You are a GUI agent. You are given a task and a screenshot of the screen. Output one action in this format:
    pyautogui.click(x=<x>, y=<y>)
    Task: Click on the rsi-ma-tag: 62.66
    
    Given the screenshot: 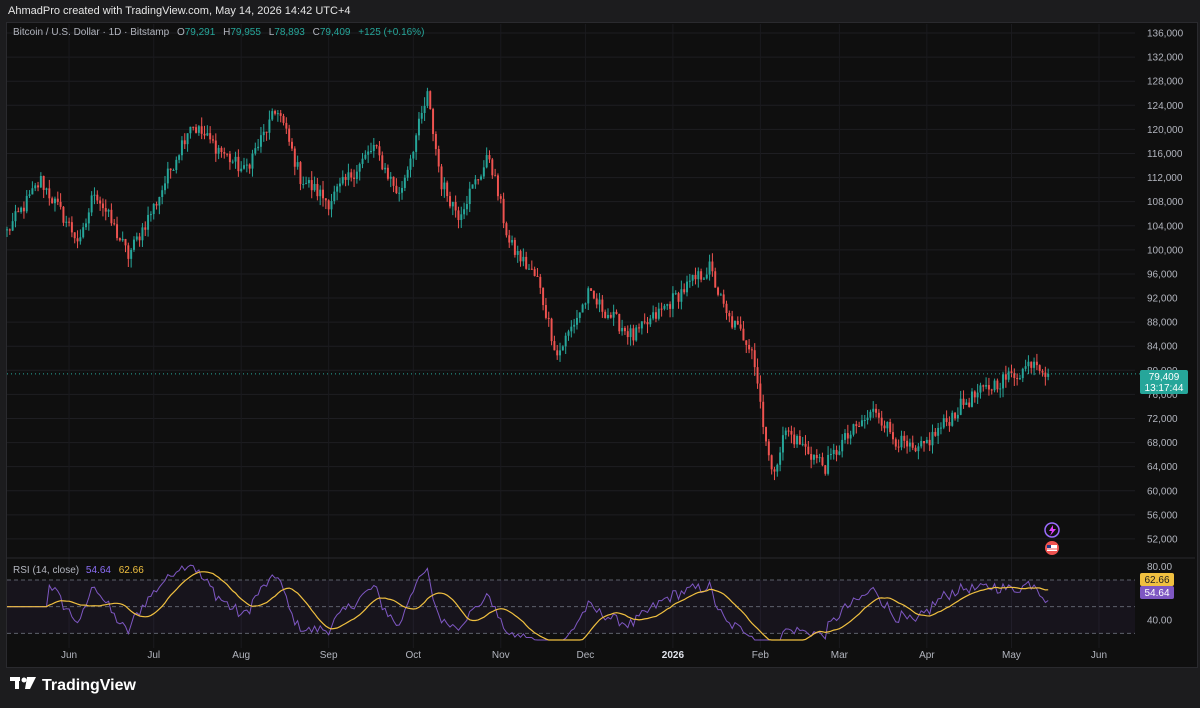 What is the action you would take?
    pyautogui.click(x=1156, y=580)
    